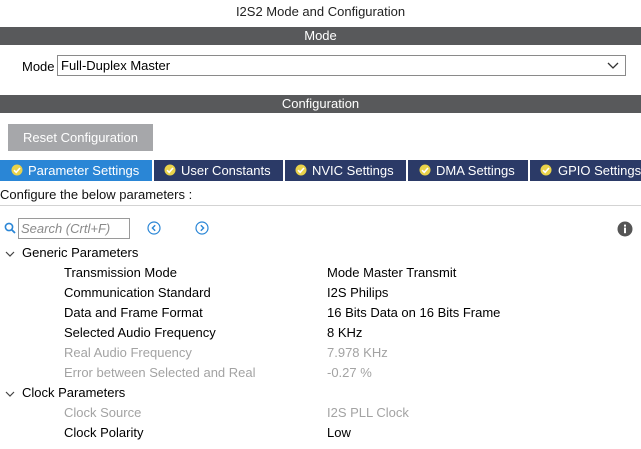 Image resolution: width=641 pixels, height=449 pixels. I want to click on tab-nvic-settings: NVIC Settings, so click(346, 170).